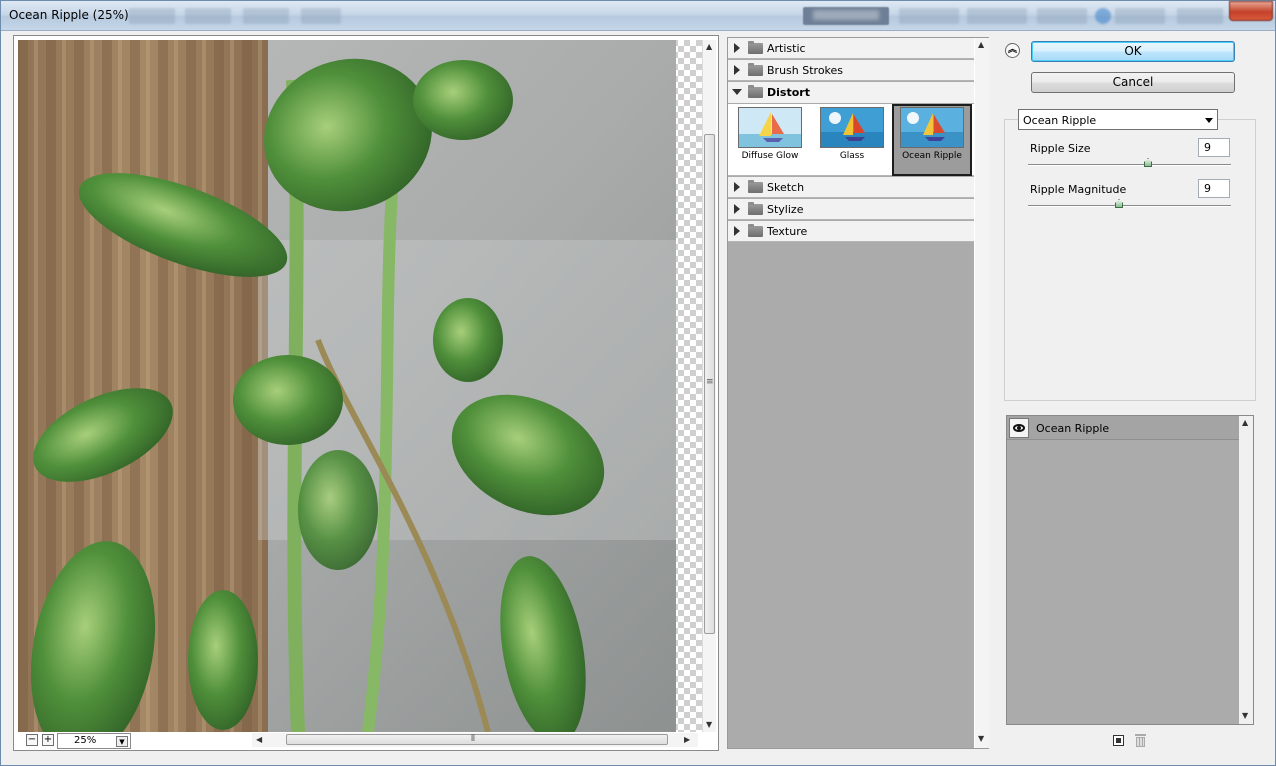  I want to click on filter-thumb-label: Ocean Ripple, so click(932, 156).